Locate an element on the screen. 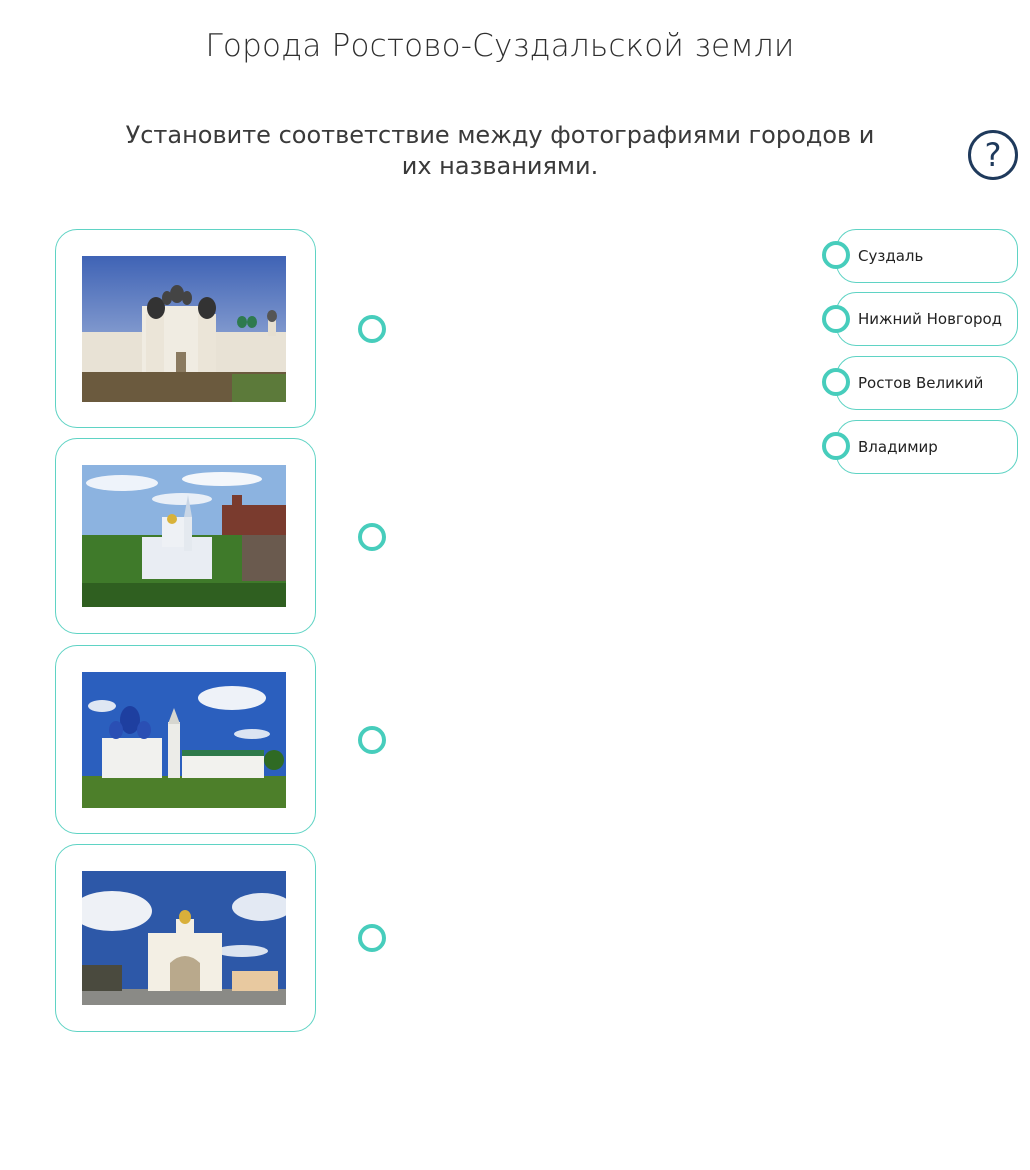 The height and width of the screenshot is (1170, 1030). question-mark-icon: ? is located at coordinates (993, 155).